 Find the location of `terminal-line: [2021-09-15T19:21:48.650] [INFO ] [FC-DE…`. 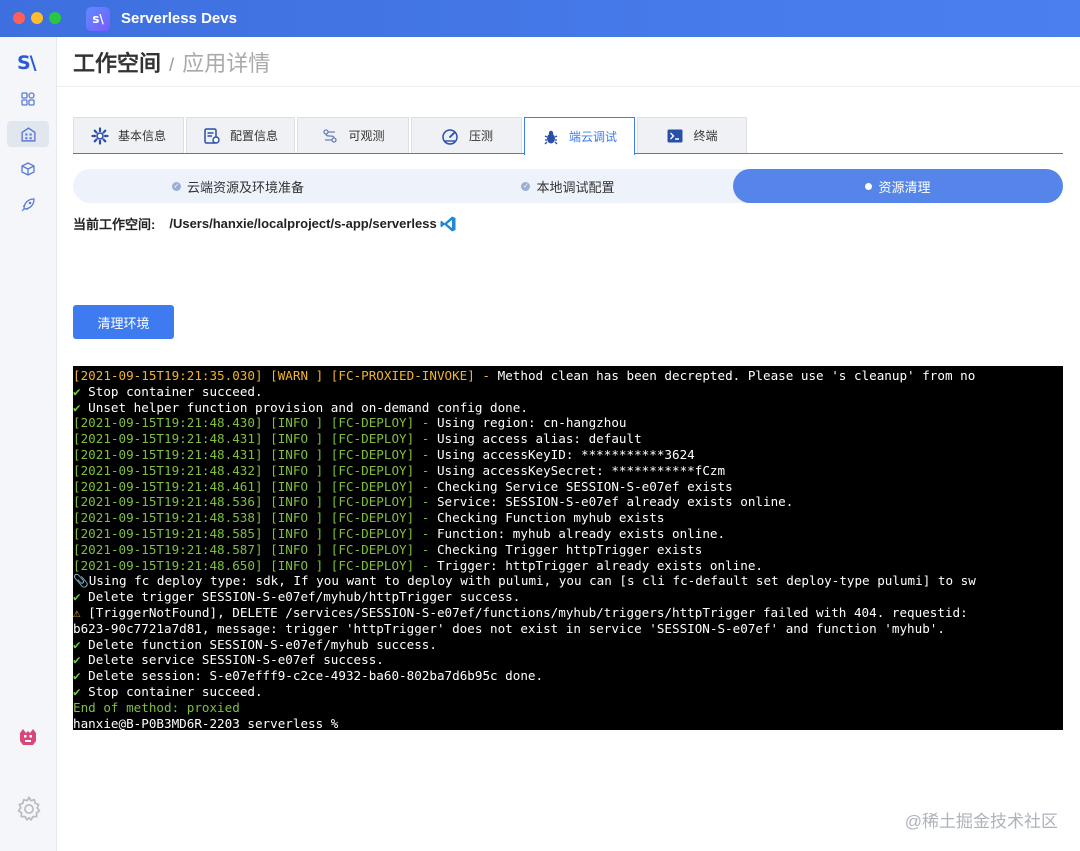

terminal-line: [2021-09-15T19:21:48.650] [INFO ] [FC-DE… is located at coordinates (568, 566).